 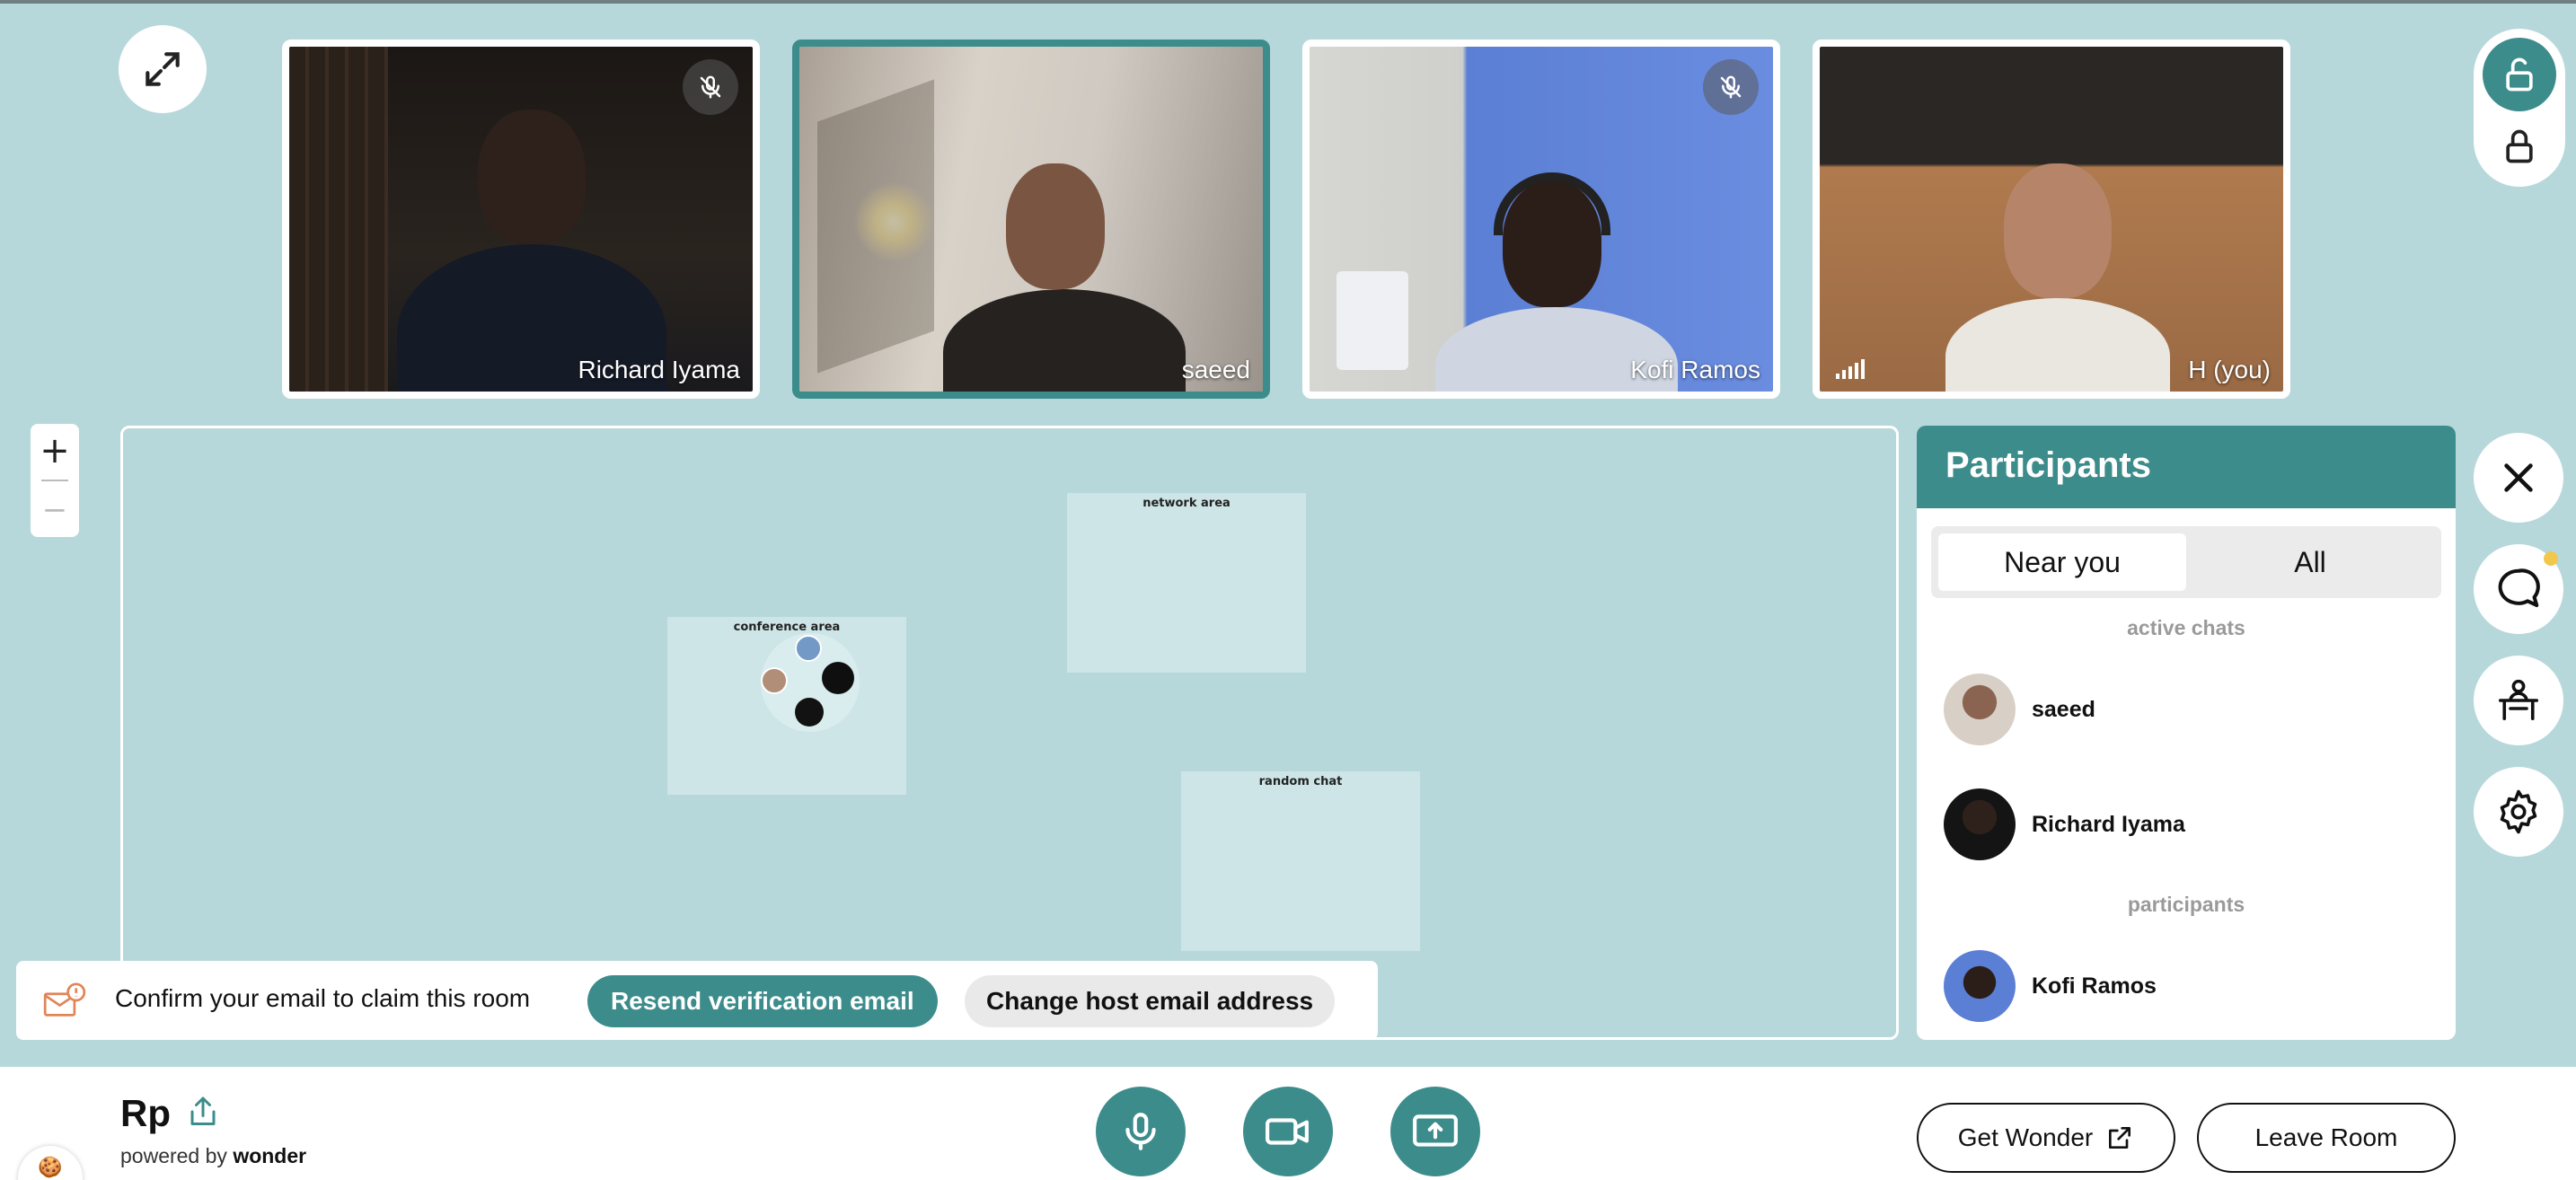 I want to click on desk-icon, so click(x=2518, y=700).